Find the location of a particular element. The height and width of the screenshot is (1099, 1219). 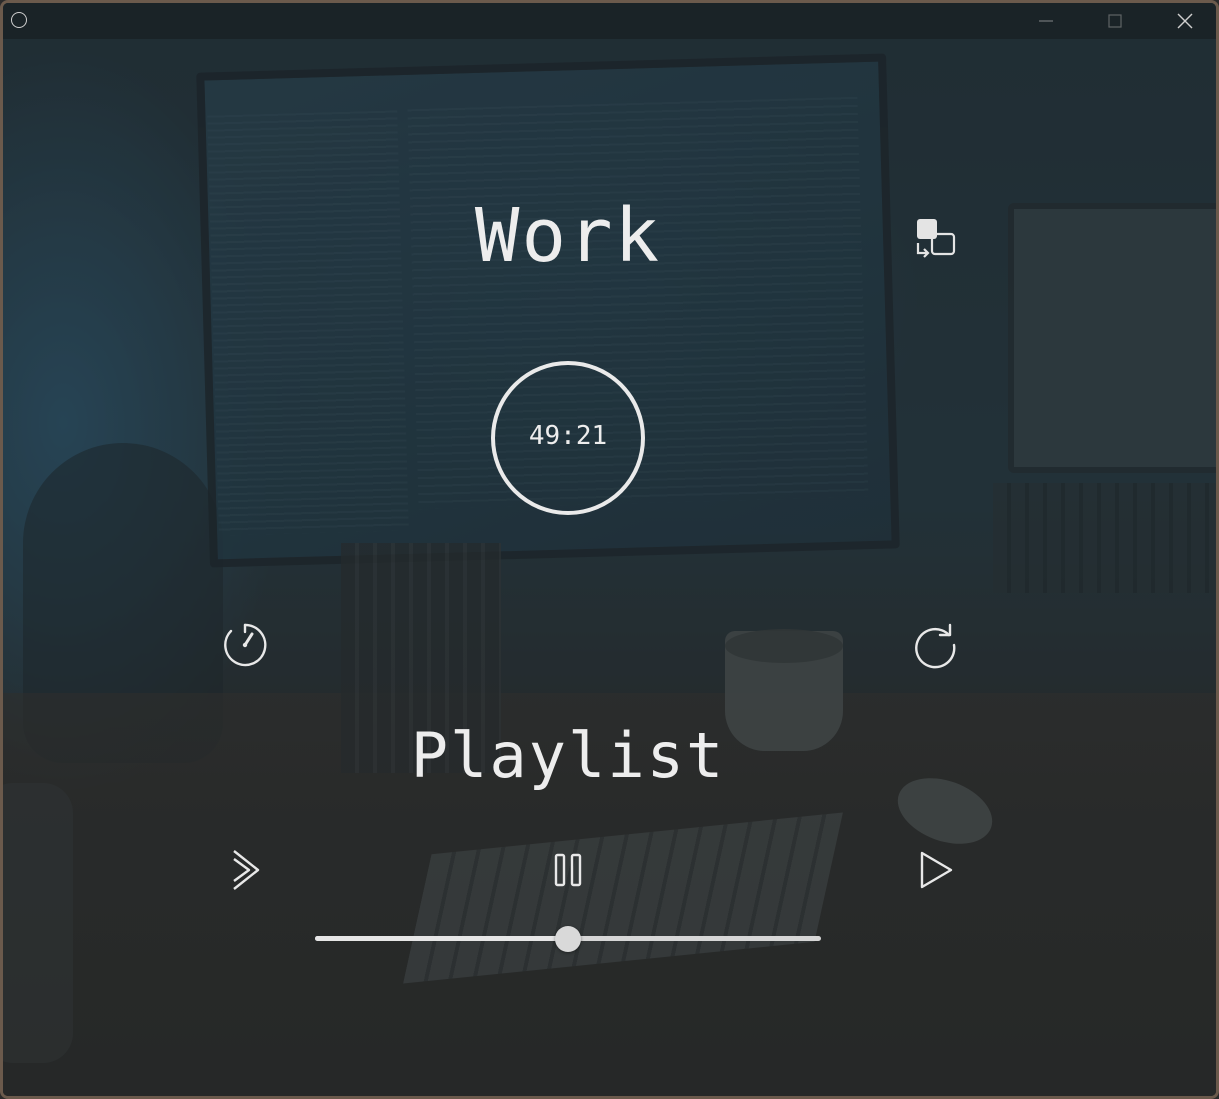

timer-display: 49:21 is located at coordinates (568, 436).